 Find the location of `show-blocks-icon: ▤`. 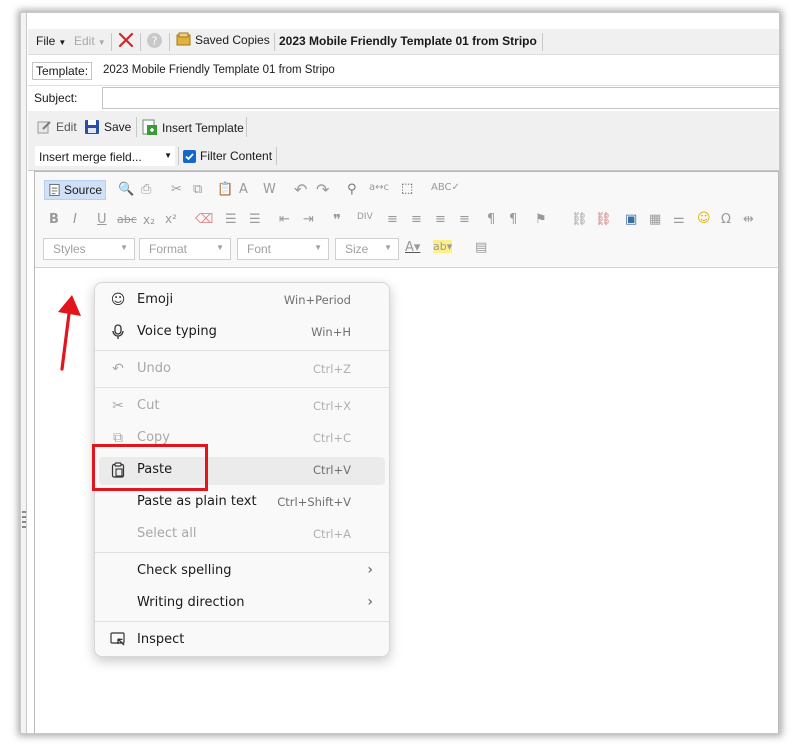

show-blocks-icon: ▤ is located at coordinates (481, 247).